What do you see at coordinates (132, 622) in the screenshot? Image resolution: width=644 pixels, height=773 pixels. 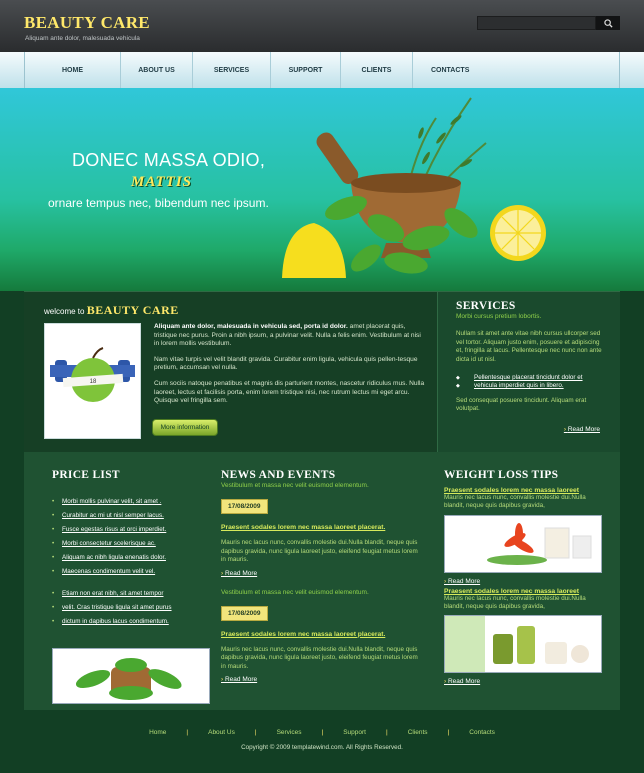 I see `price-list-item: dictum in dapibus lacus condimentum.` at bounding box center [132, 622].